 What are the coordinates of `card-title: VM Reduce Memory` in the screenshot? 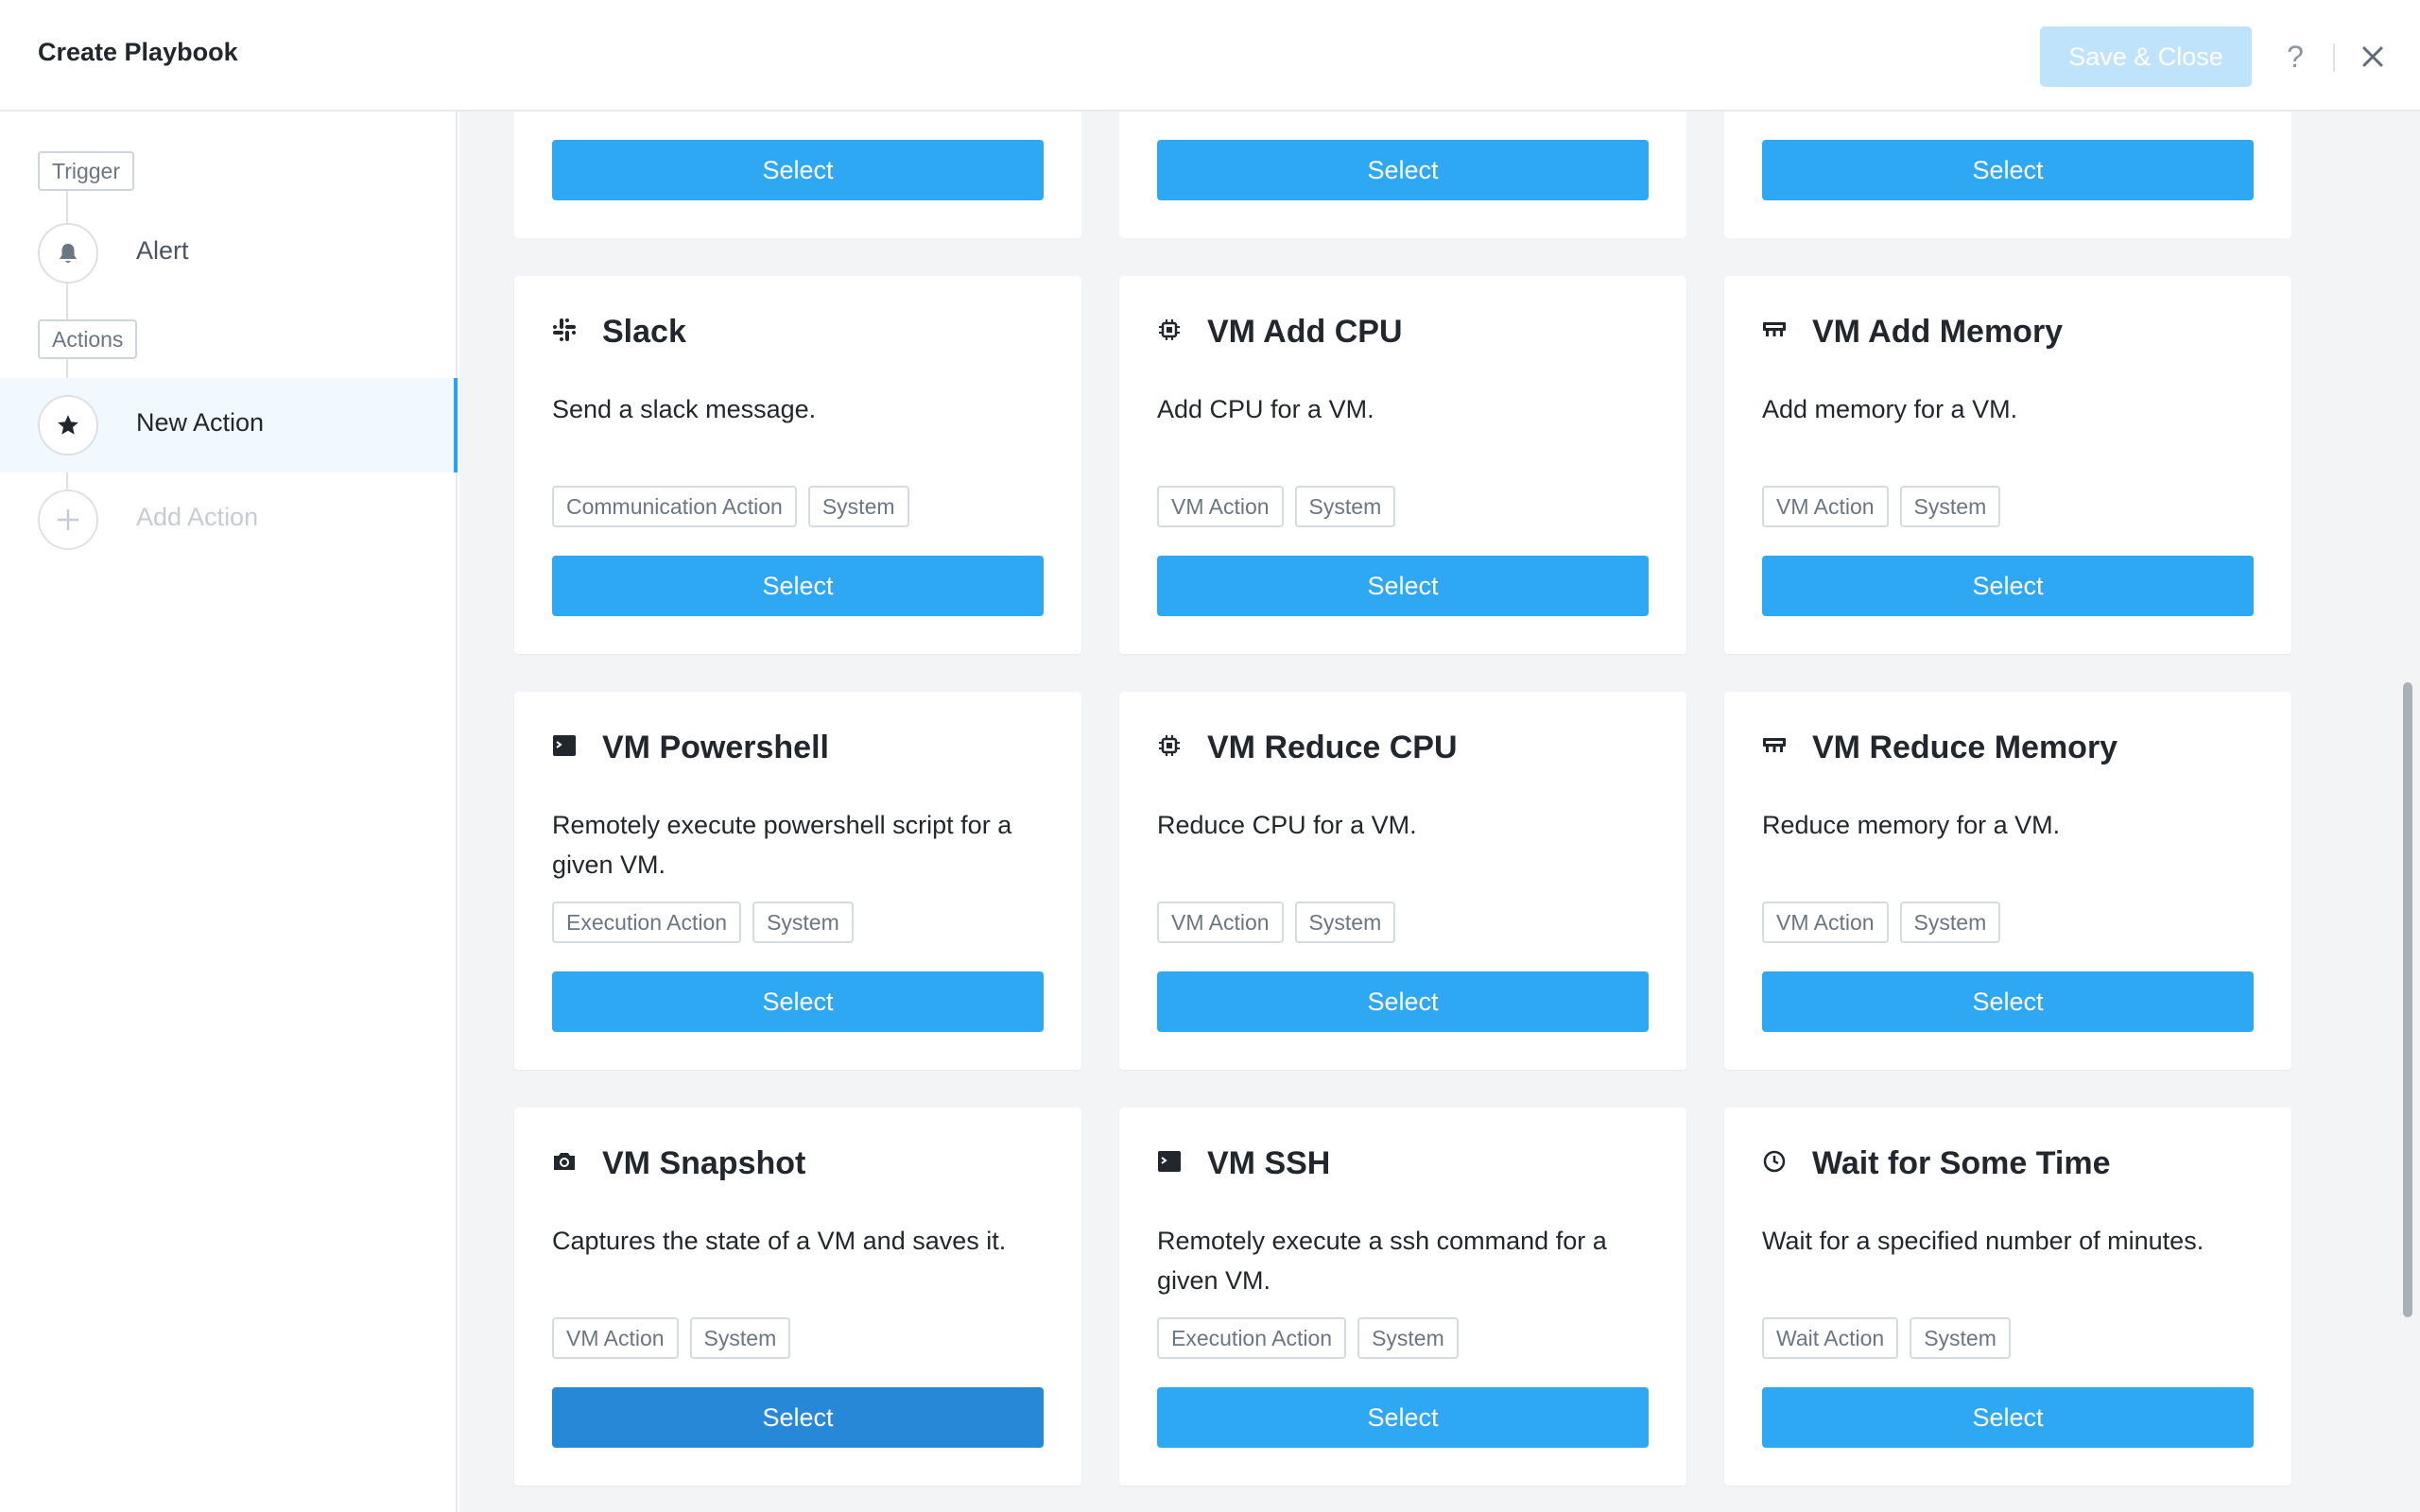 It's located at (1965, 747).